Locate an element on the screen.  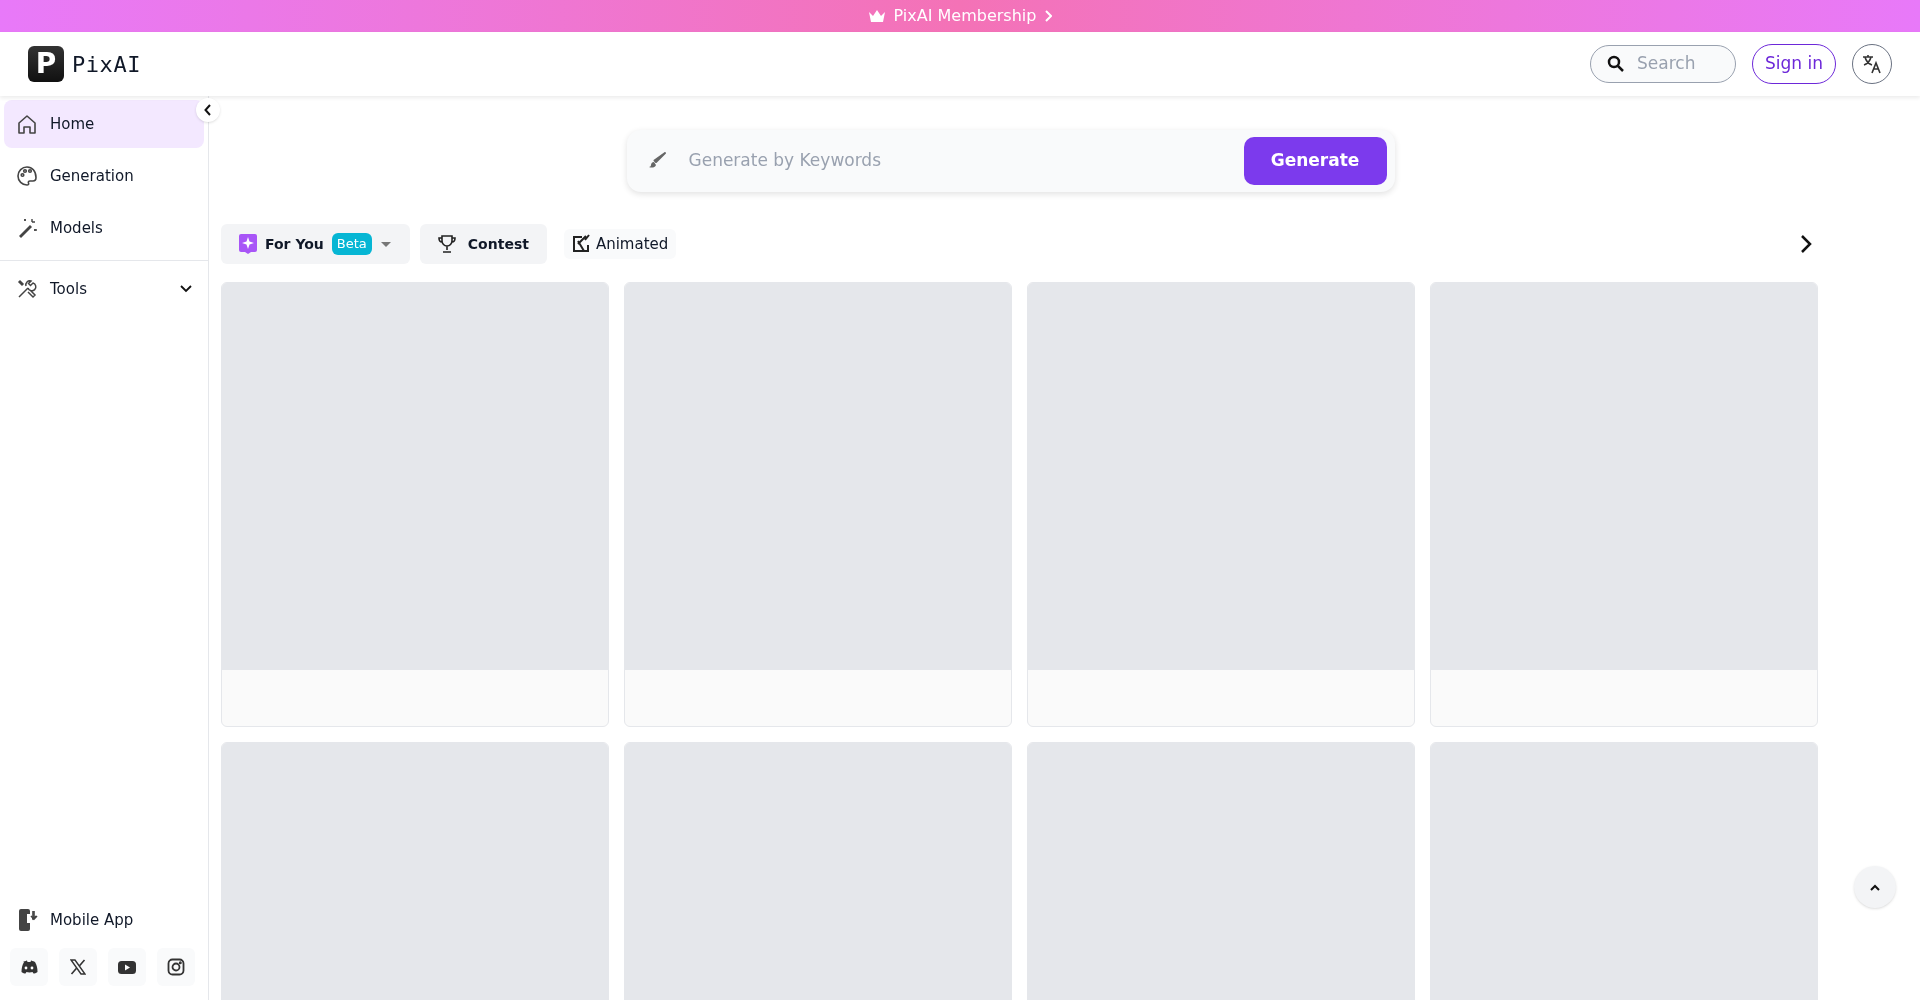
sidebar-item: Models is located at coordinates (104, 228).